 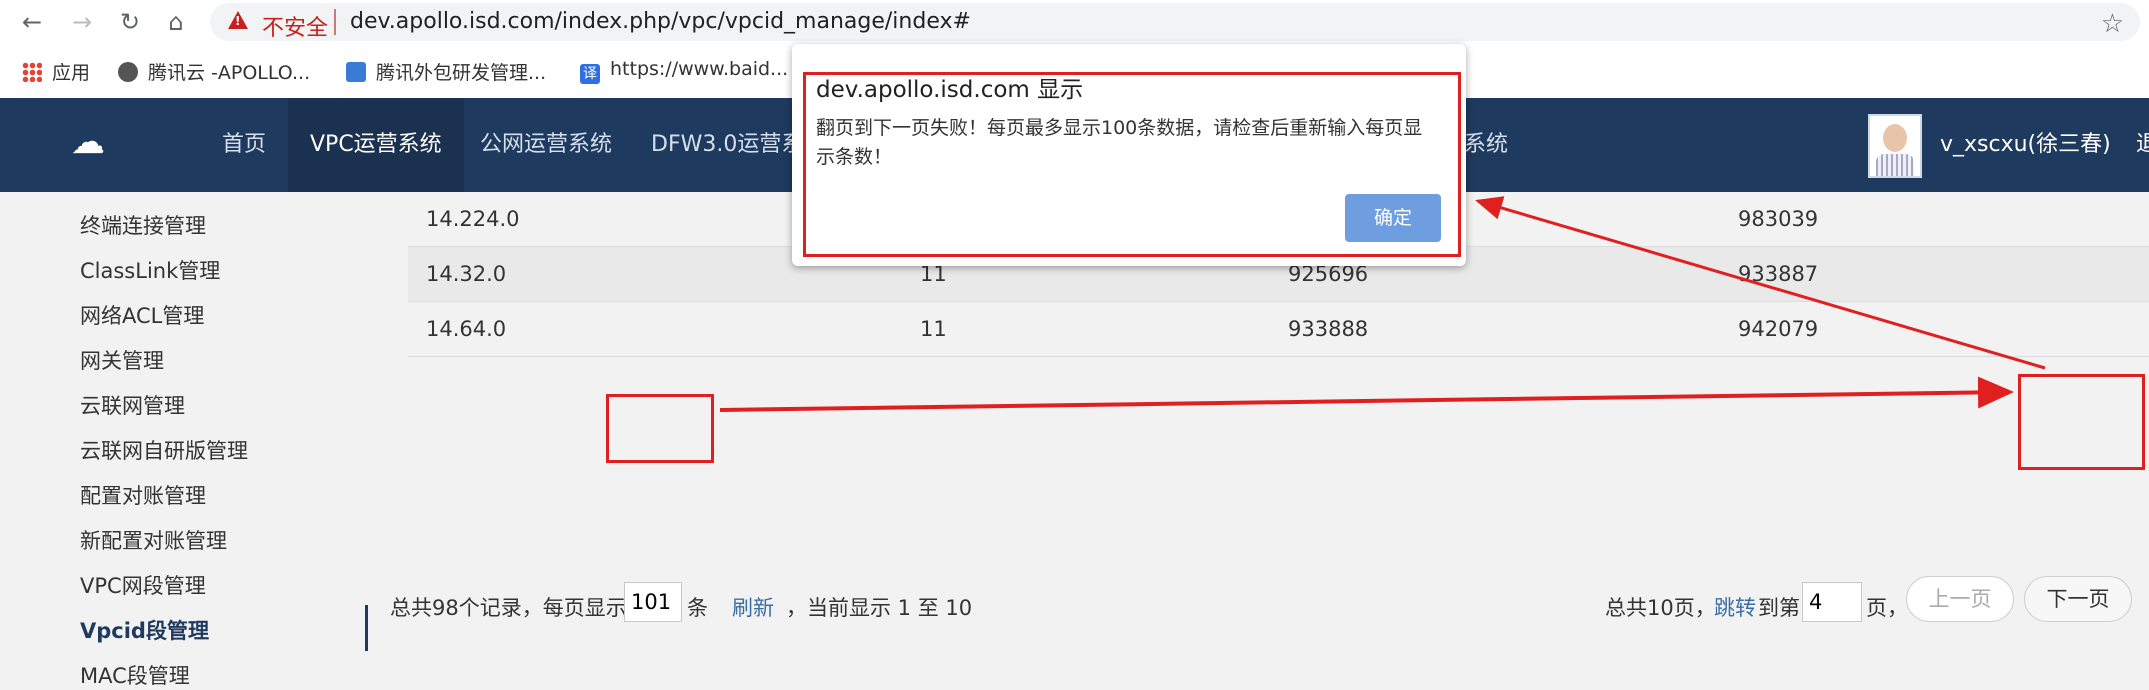 What do you see at coordinates (1760, 283) in the screenshot?
I see `arrow-next-to-dialog` at bounding box center [1760, 283].